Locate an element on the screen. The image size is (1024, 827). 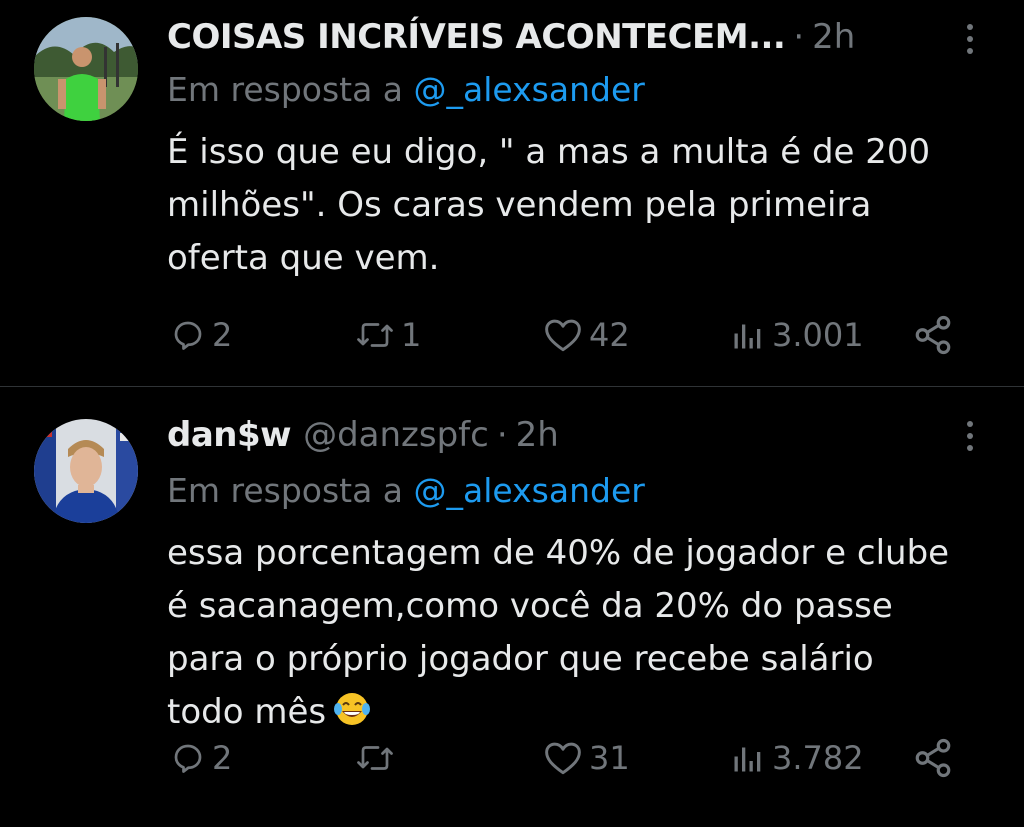
like-button: 42 is located at coordinates (586, 335).